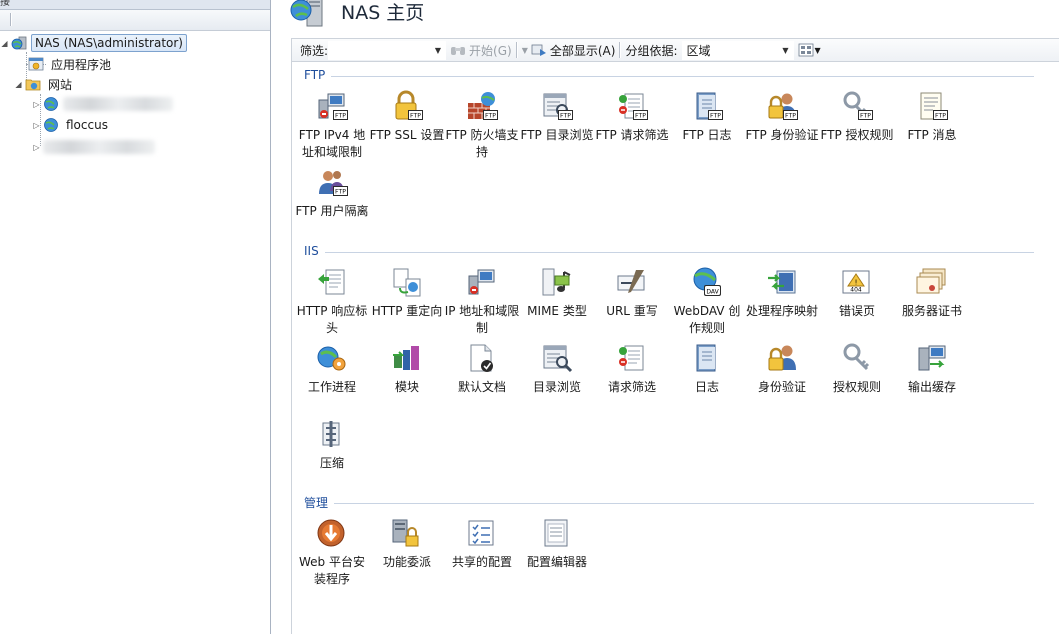 The width and height of the screenshot is (1059, 634). What do you see at coordinates (482, 319) in the screenshot?
I see `feature-label: IP 地址和域限制` at bounding box center [482, 319].